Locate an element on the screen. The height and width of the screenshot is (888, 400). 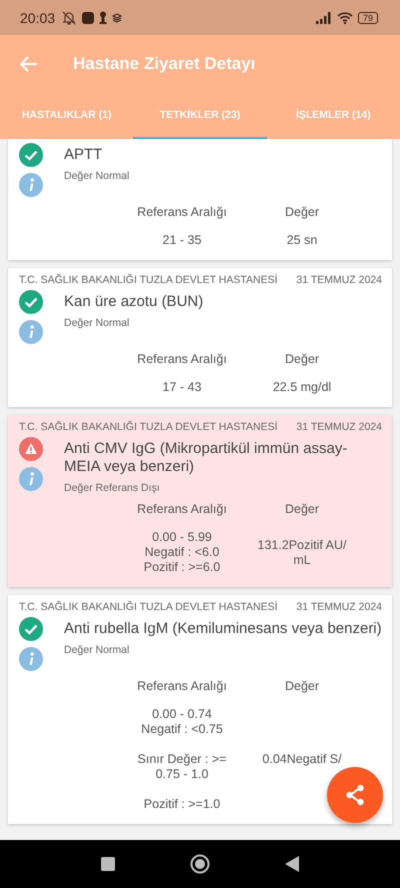
wifi-icon is located at coordinates (344, 18).